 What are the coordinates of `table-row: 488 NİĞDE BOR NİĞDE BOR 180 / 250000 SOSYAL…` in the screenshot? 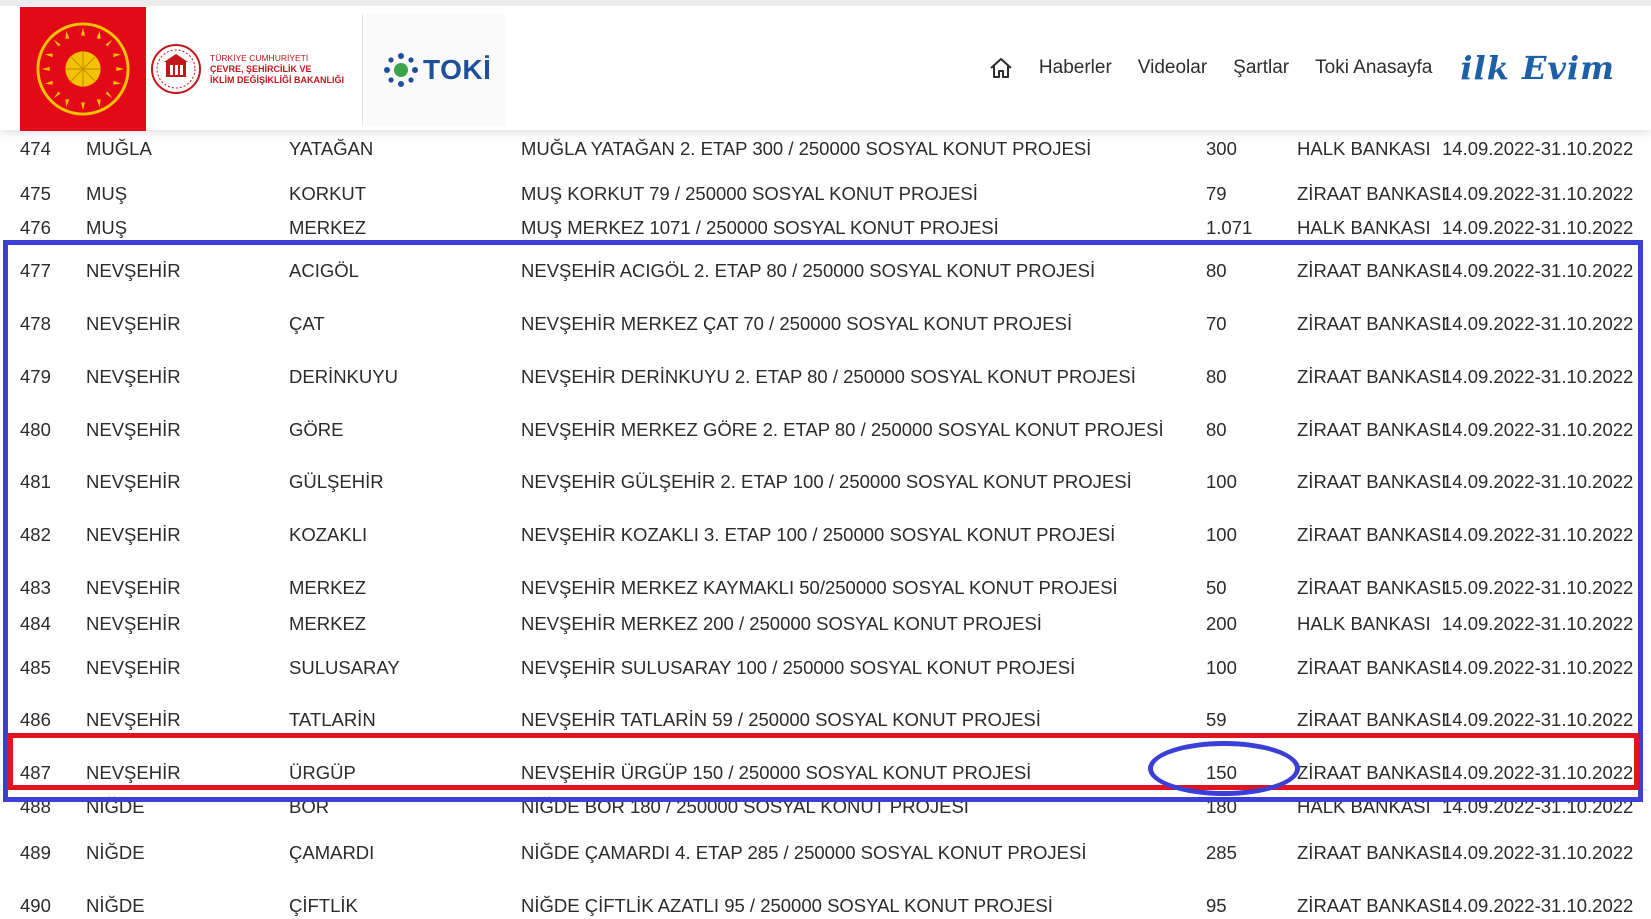 It's located at (825, 807).